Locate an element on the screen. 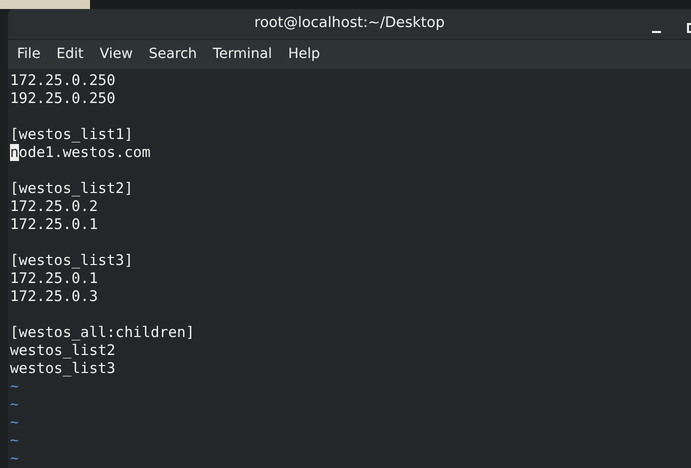  menu-item: View is located at coordinates (116, 54).